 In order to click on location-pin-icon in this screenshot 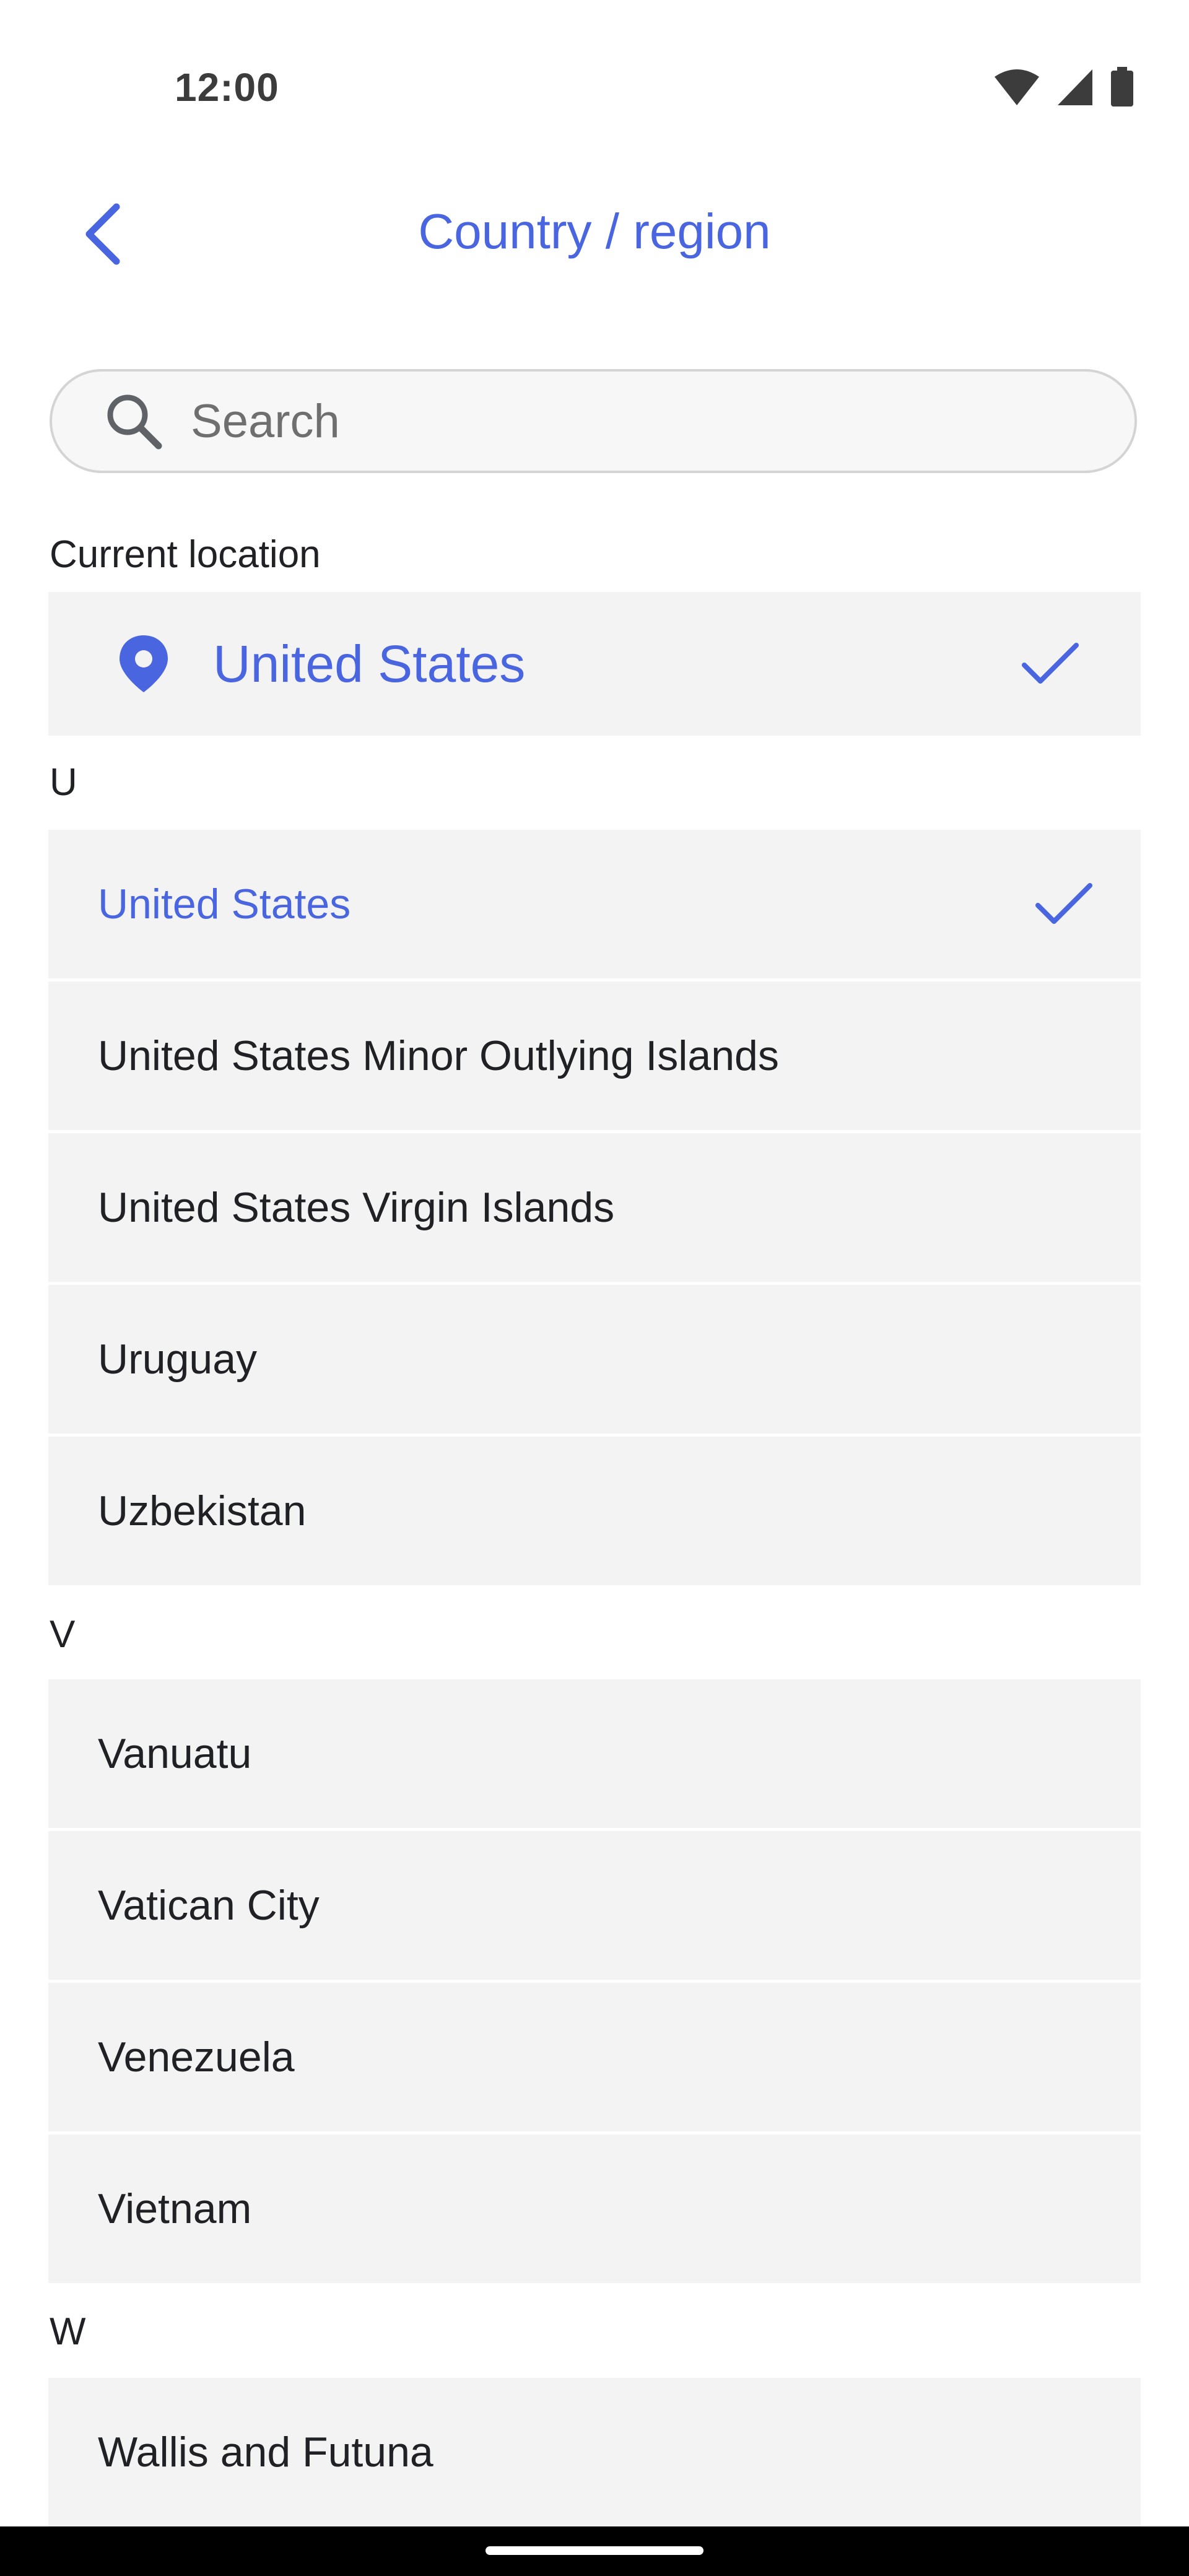, I will do `click(144, 664)`.